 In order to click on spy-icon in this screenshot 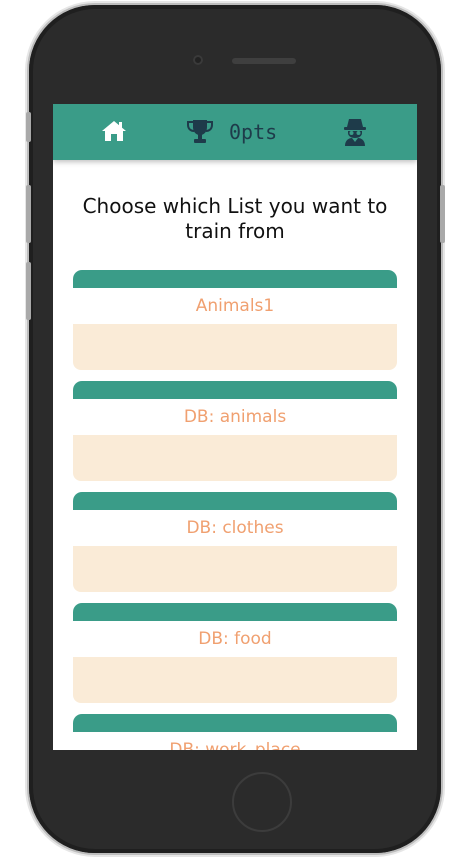, I will do `click(355, 134)`.